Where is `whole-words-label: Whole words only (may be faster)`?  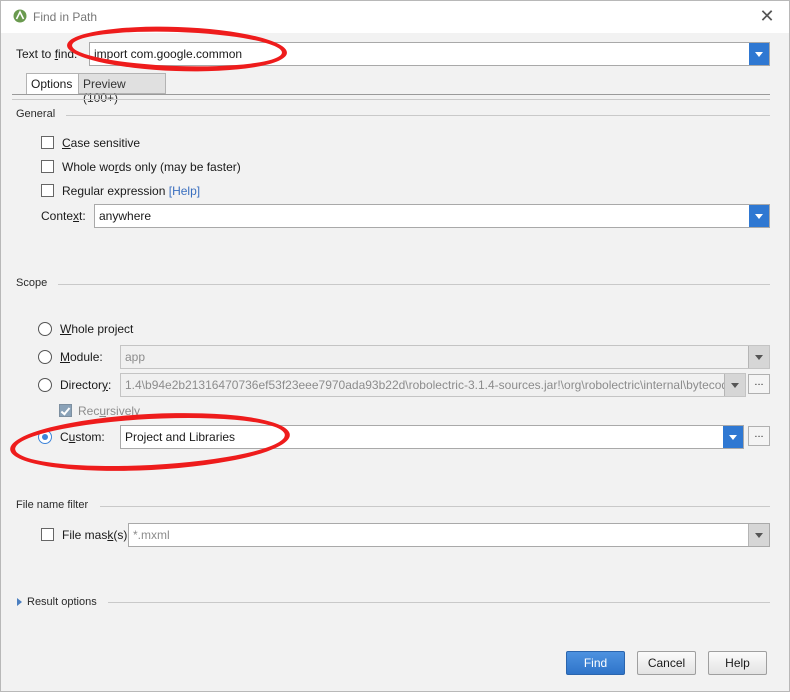
whole-words-label: Whole words only (may be faster) is located at coordinates (151, 167).